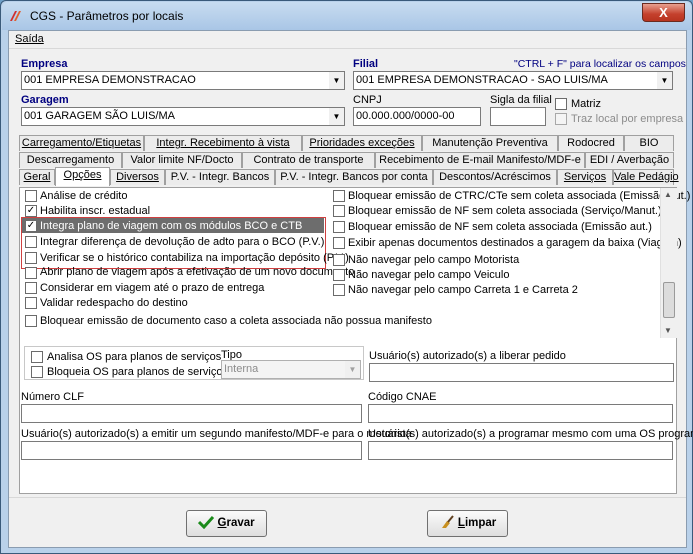 The width and height of the screenshot is (693, 554). What do you see at coordinates (82, 176) in the screenshot?
I see `tab-opcoes: Opções` at bounding box center [82, 176].